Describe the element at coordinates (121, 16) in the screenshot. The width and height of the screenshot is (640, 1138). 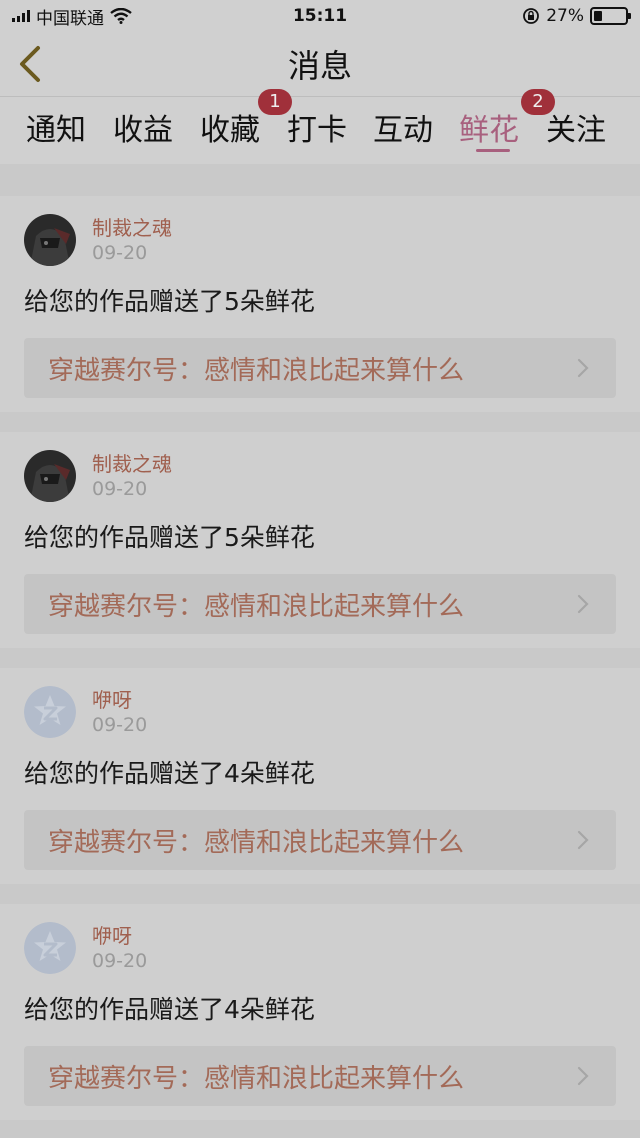
I see `wifi-icon` at that location.